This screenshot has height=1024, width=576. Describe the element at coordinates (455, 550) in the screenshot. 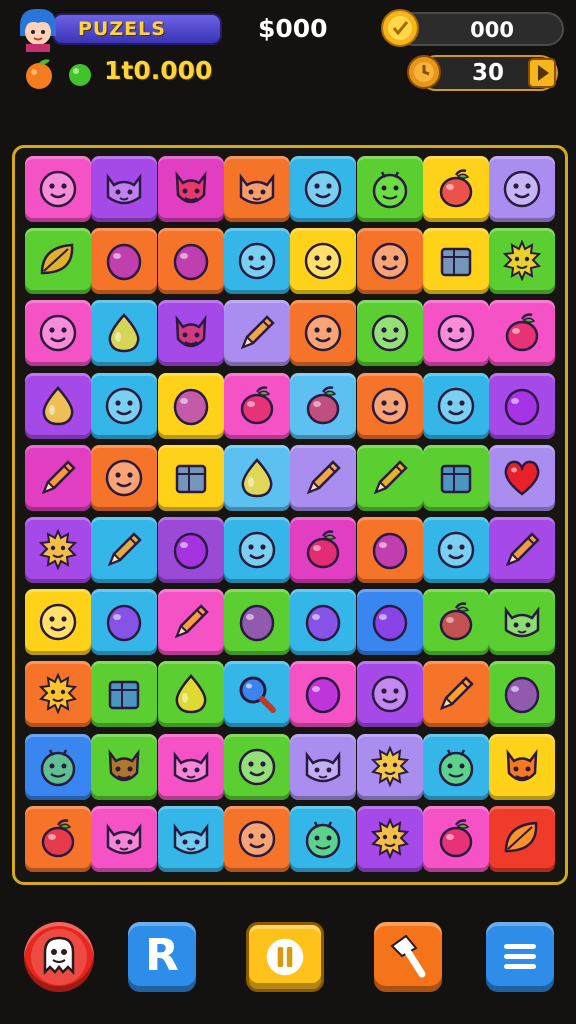

I see `tile-r6-c7` at that location.